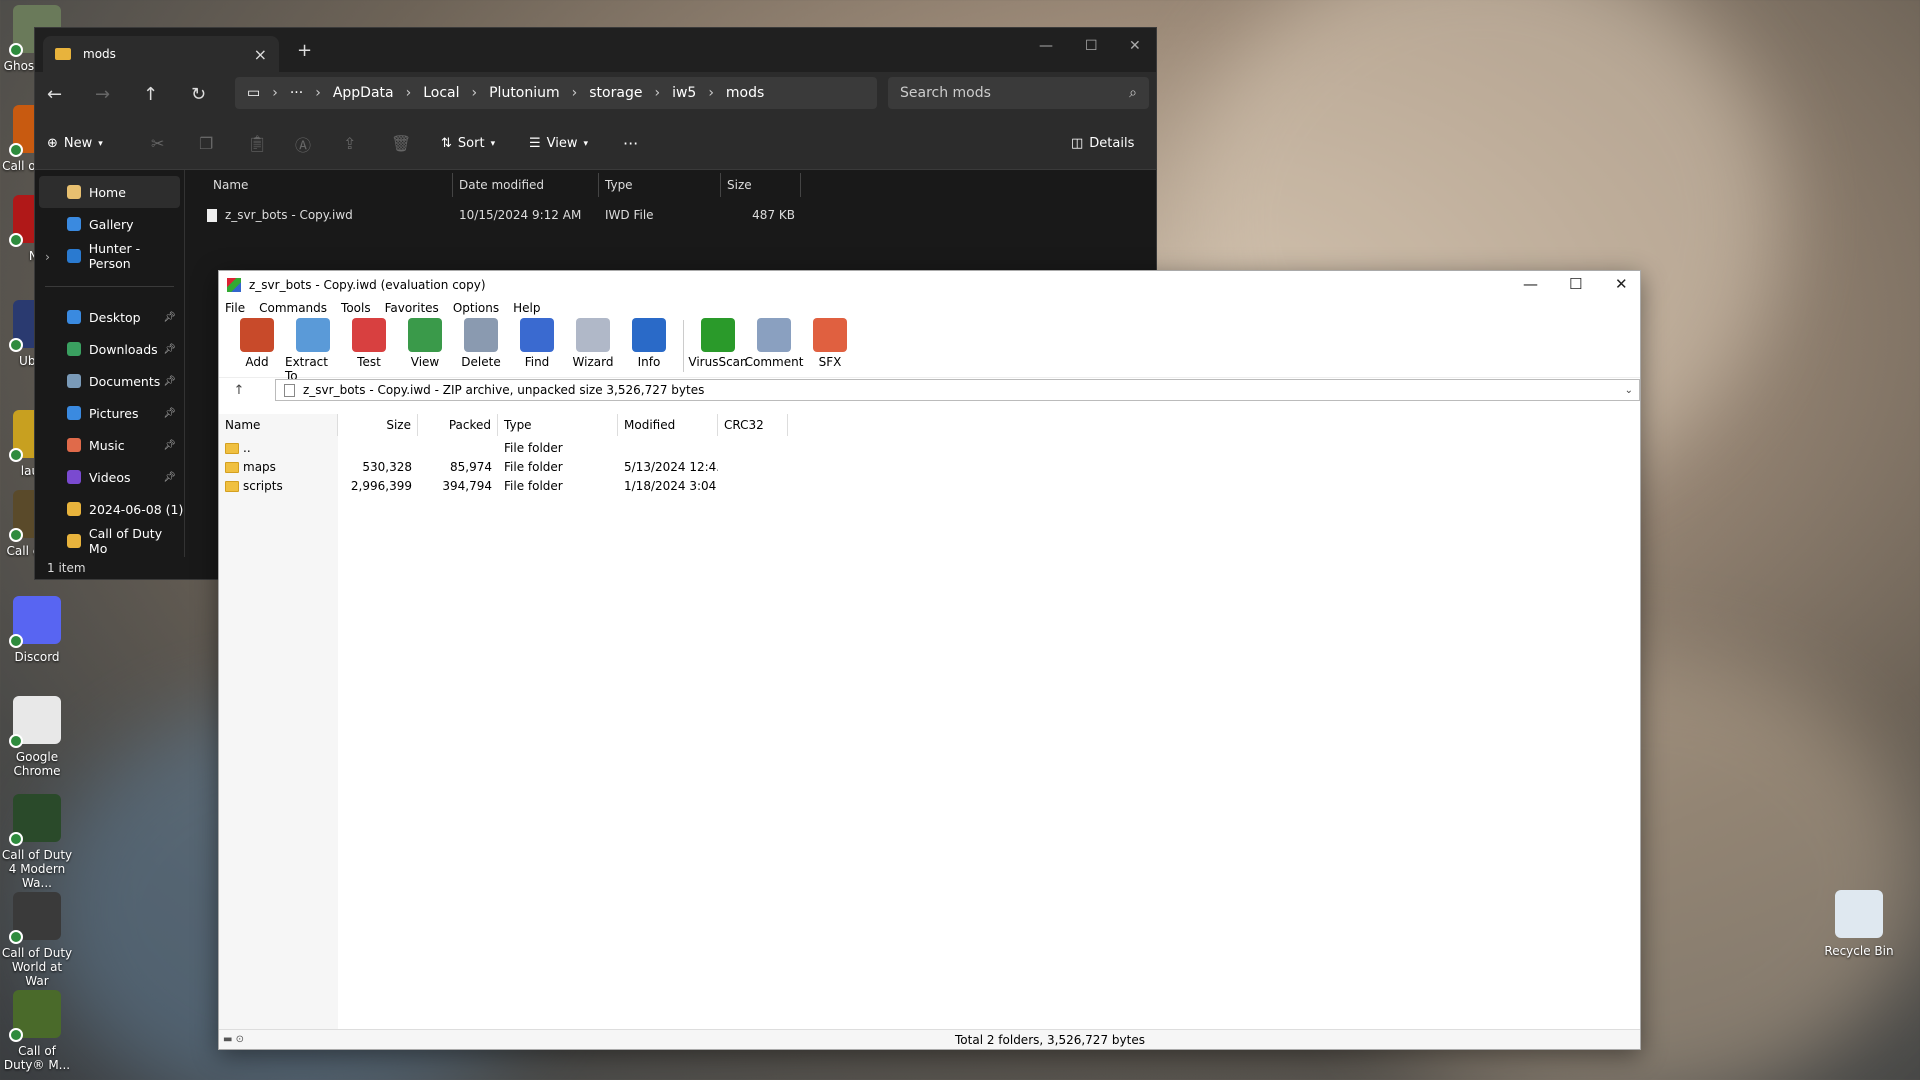 The image size is (1920, 1080). I want to click on menu-item: File, so click(235, 308).